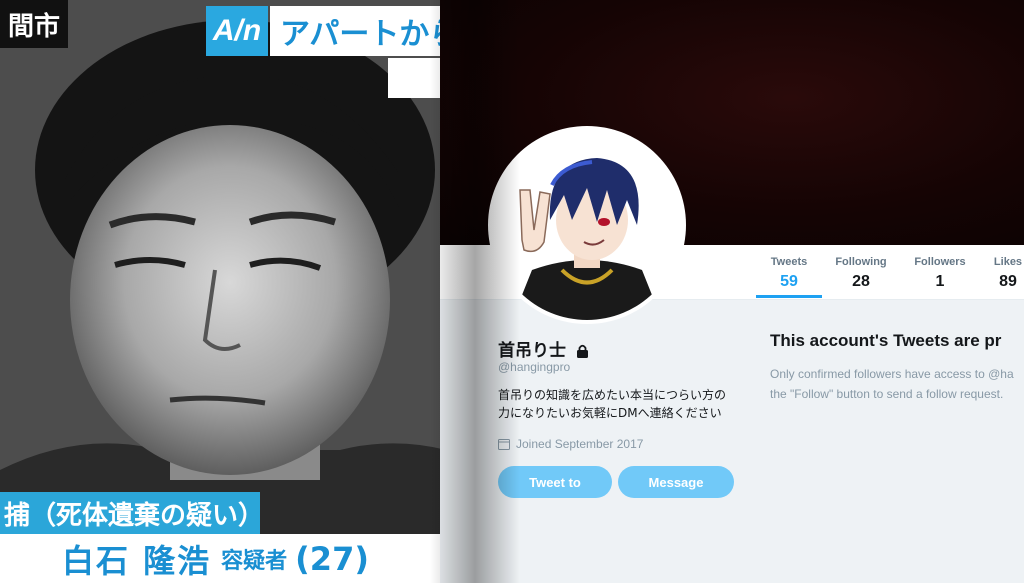 The height and width of the screenshot is (583, 1024). What do you see at coordinates (940, 281) in the screenshot?
I see `stat-value: 1` at bounding box center [940, 281].